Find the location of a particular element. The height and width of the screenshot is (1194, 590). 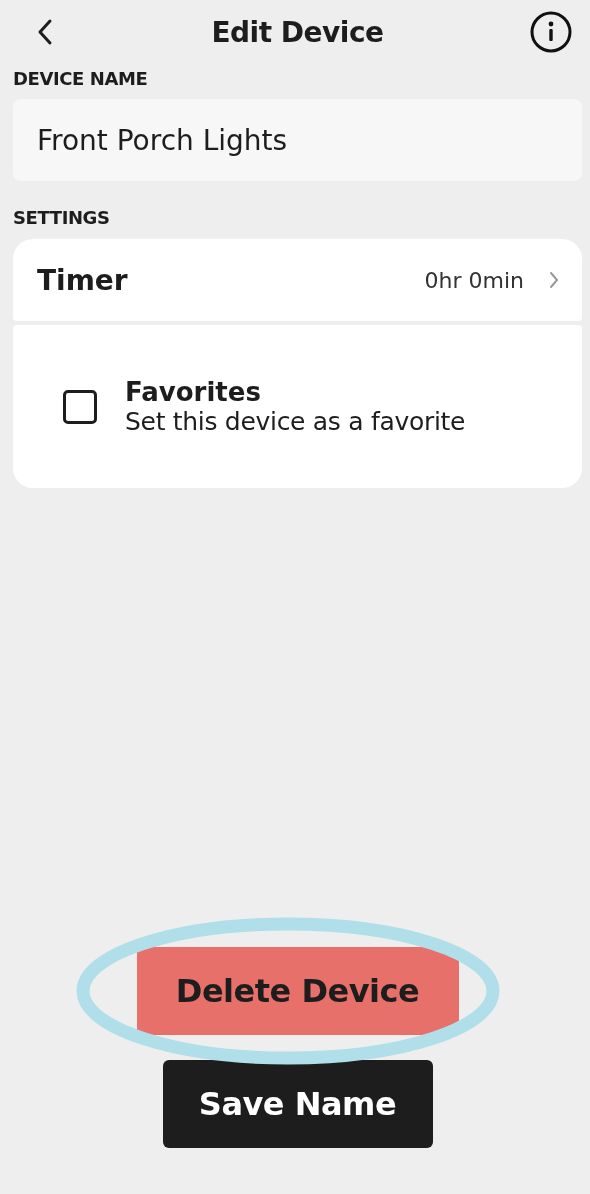

info-button is located at coordinates (551, 32).